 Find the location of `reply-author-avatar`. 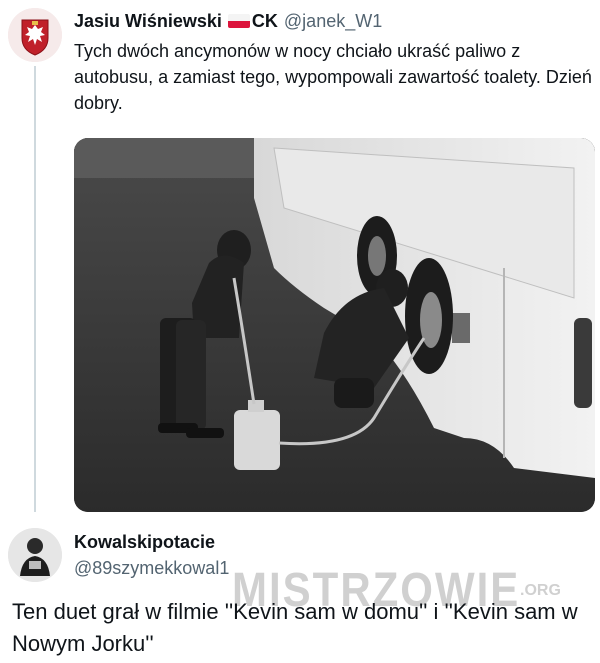

reply-author-avatar is located at coordinates (35, 555).